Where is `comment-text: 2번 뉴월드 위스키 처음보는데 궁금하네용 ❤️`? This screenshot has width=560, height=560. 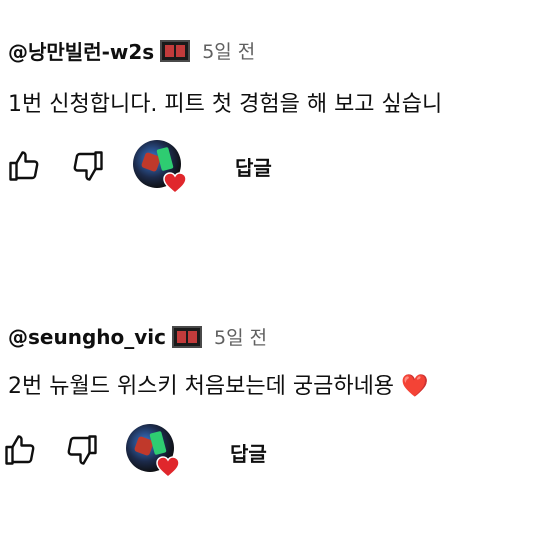
comment-text: 2번 뉴월드 위스키 처음보는데 궁금하네용 ❤️ is located at coordinates (218, 384).